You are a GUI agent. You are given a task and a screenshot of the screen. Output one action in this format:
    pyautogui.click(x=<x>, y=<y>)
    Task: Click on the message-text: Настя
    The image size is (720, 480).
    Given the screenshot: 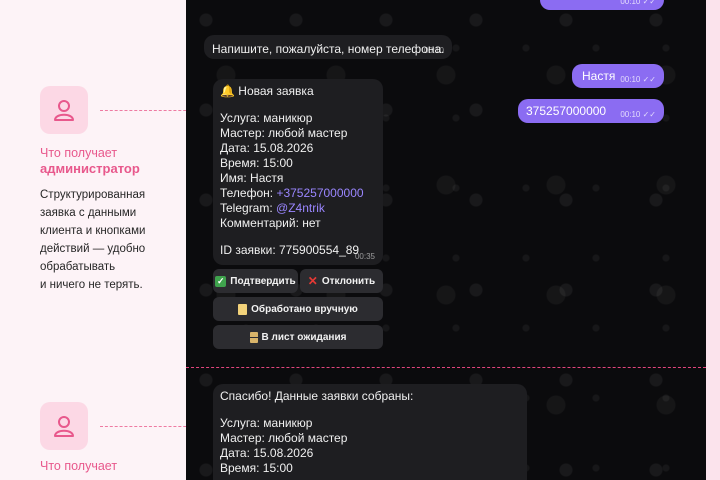 What is the action you would take?
    pyautogui.click(x=599, y=76)
    